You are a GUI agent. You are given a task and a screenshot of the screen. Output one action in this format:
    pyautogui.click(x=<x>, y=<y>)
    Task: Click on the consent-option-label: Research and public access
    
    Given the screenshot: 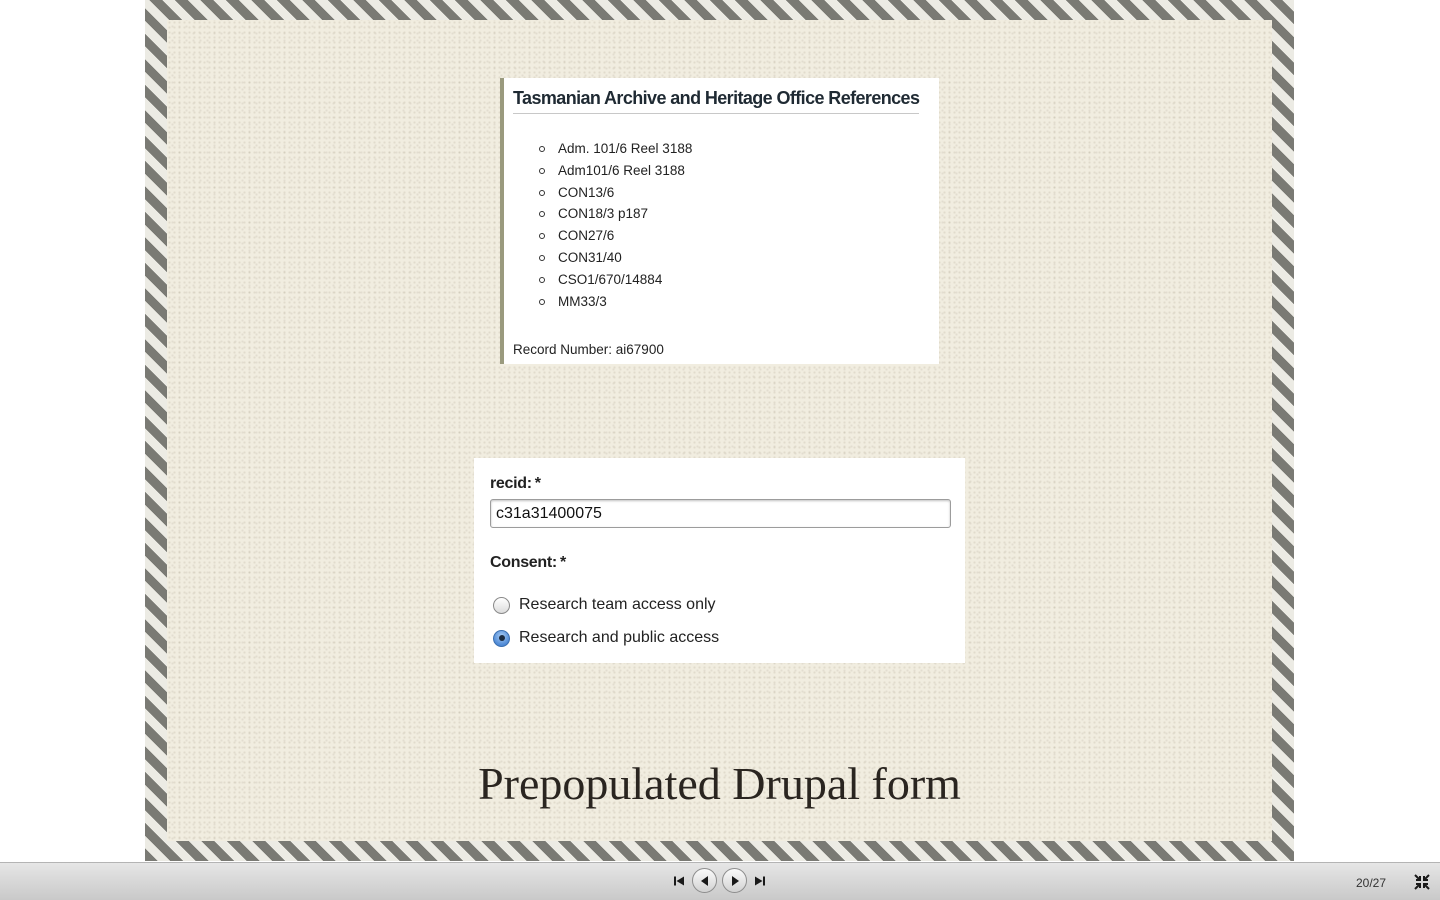 What is the action you would take?
    pyautogui.click(x=619, y=637)
    